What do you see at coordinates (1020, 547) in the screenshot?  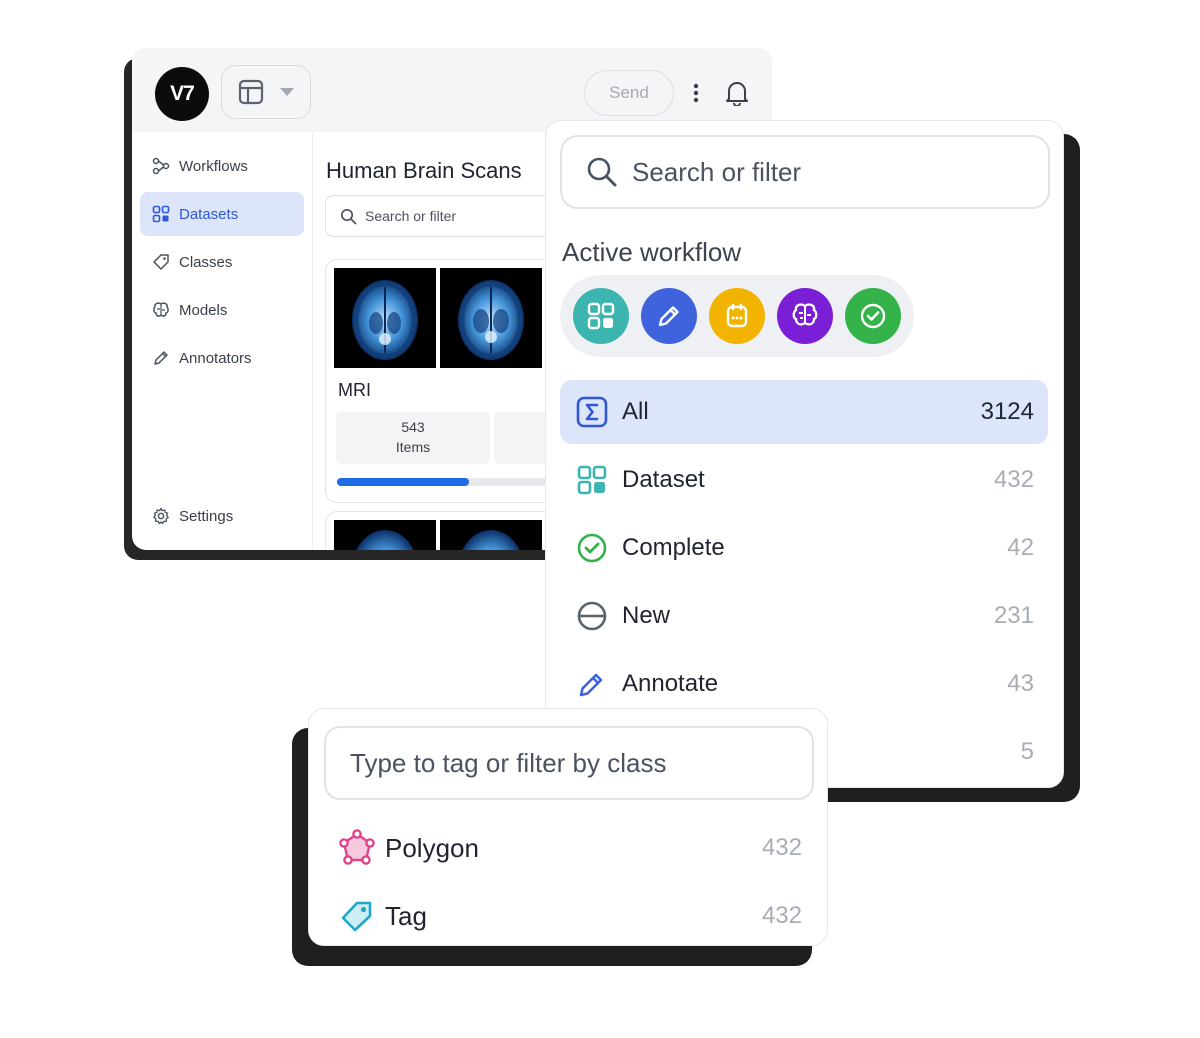 I see `filter-row-count: 42` at bounding box center [1020, 547].